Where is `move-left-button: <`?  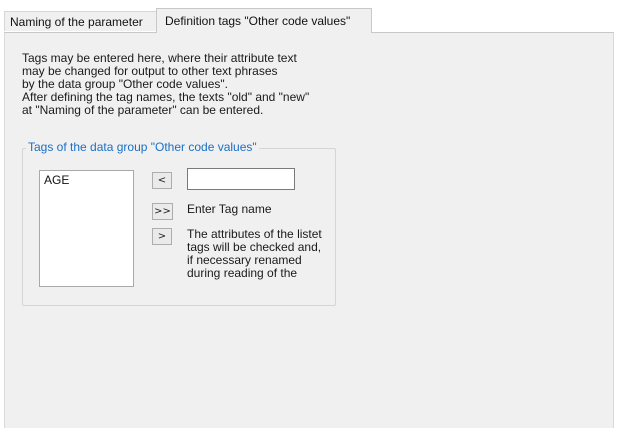 move-left-button: < is located at coordinates (162, 180).